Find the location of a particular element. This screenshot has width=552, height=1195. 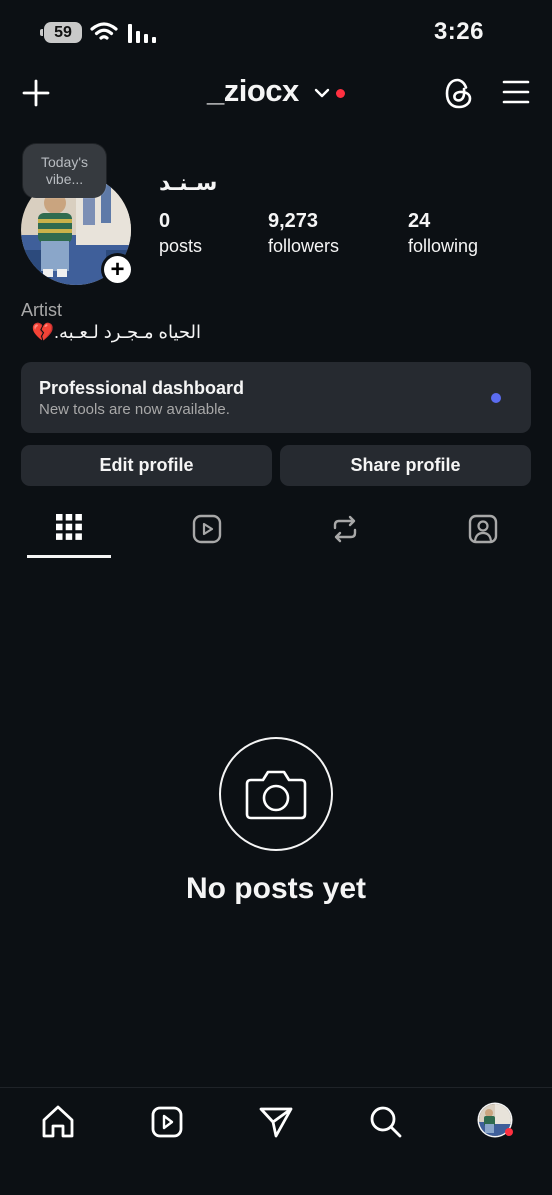

tab-reels is located at coordinates (207, 532).